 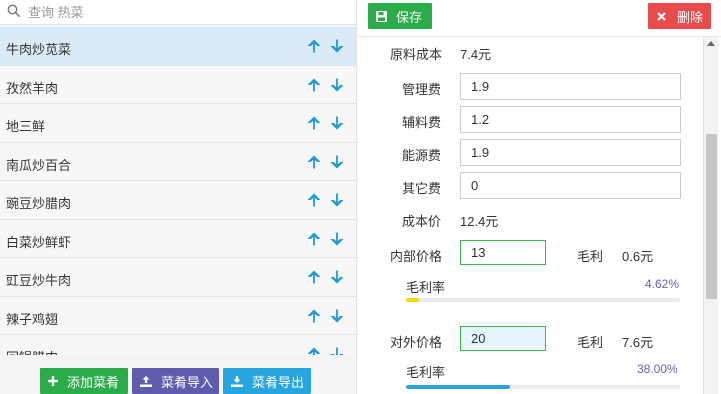 I want to click on save-label: 保存, so click(x=409, y=17).